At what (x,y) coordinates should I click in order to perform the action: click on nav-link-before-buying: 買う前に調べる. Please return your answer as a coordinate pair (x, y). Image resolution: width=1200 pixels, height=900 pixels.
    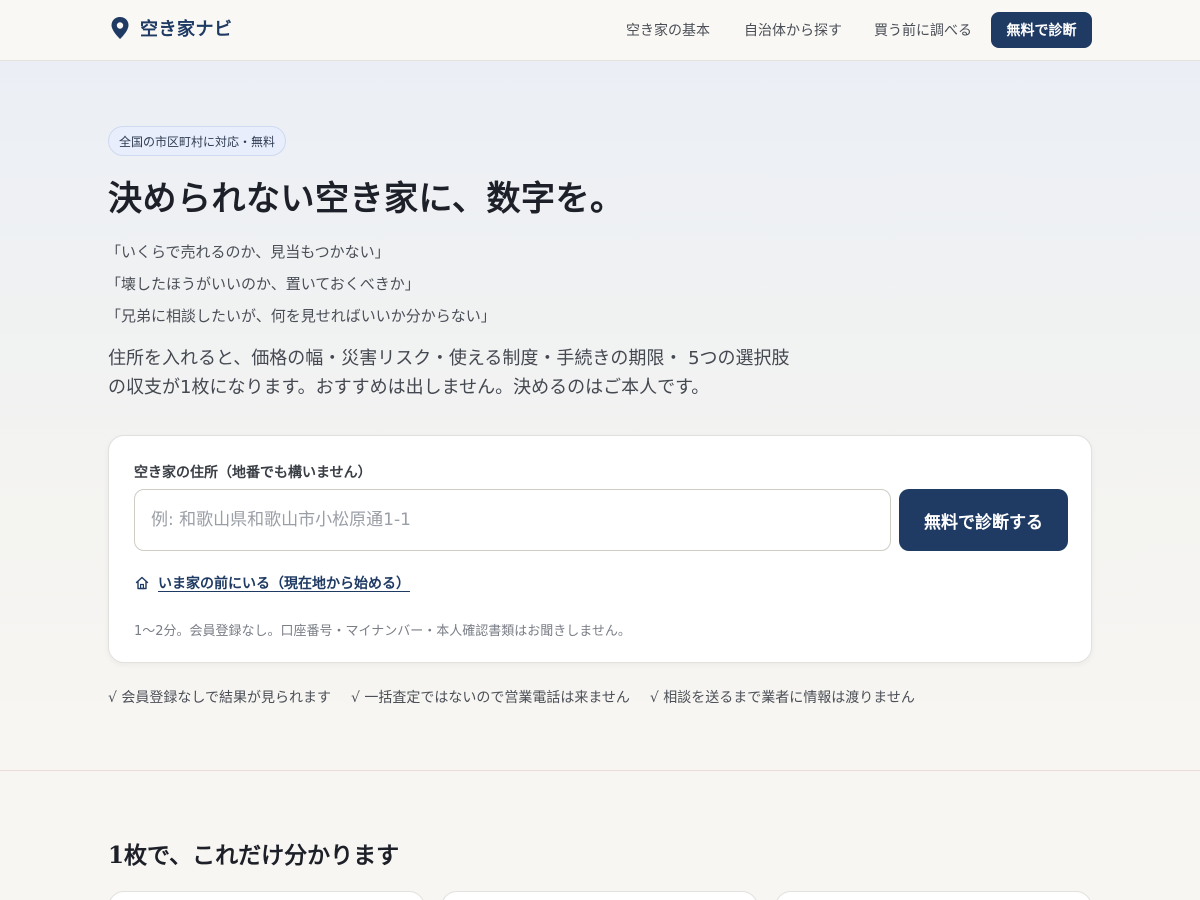
    Looking at the image, I should click on (923, 30).